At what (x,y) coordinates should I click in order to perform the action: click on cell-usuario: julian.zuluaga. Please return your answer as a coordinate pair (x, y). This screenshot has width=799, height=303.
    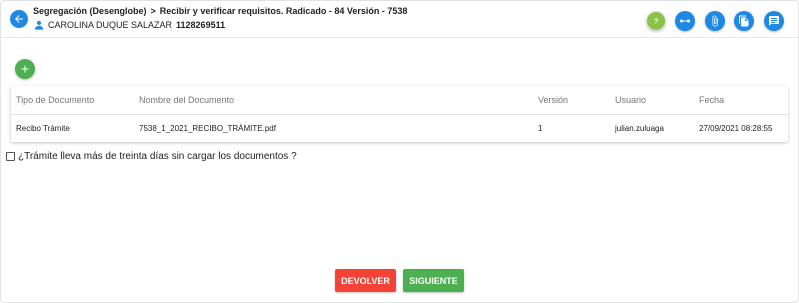
    Looking at the image, I should click on (639, 128).